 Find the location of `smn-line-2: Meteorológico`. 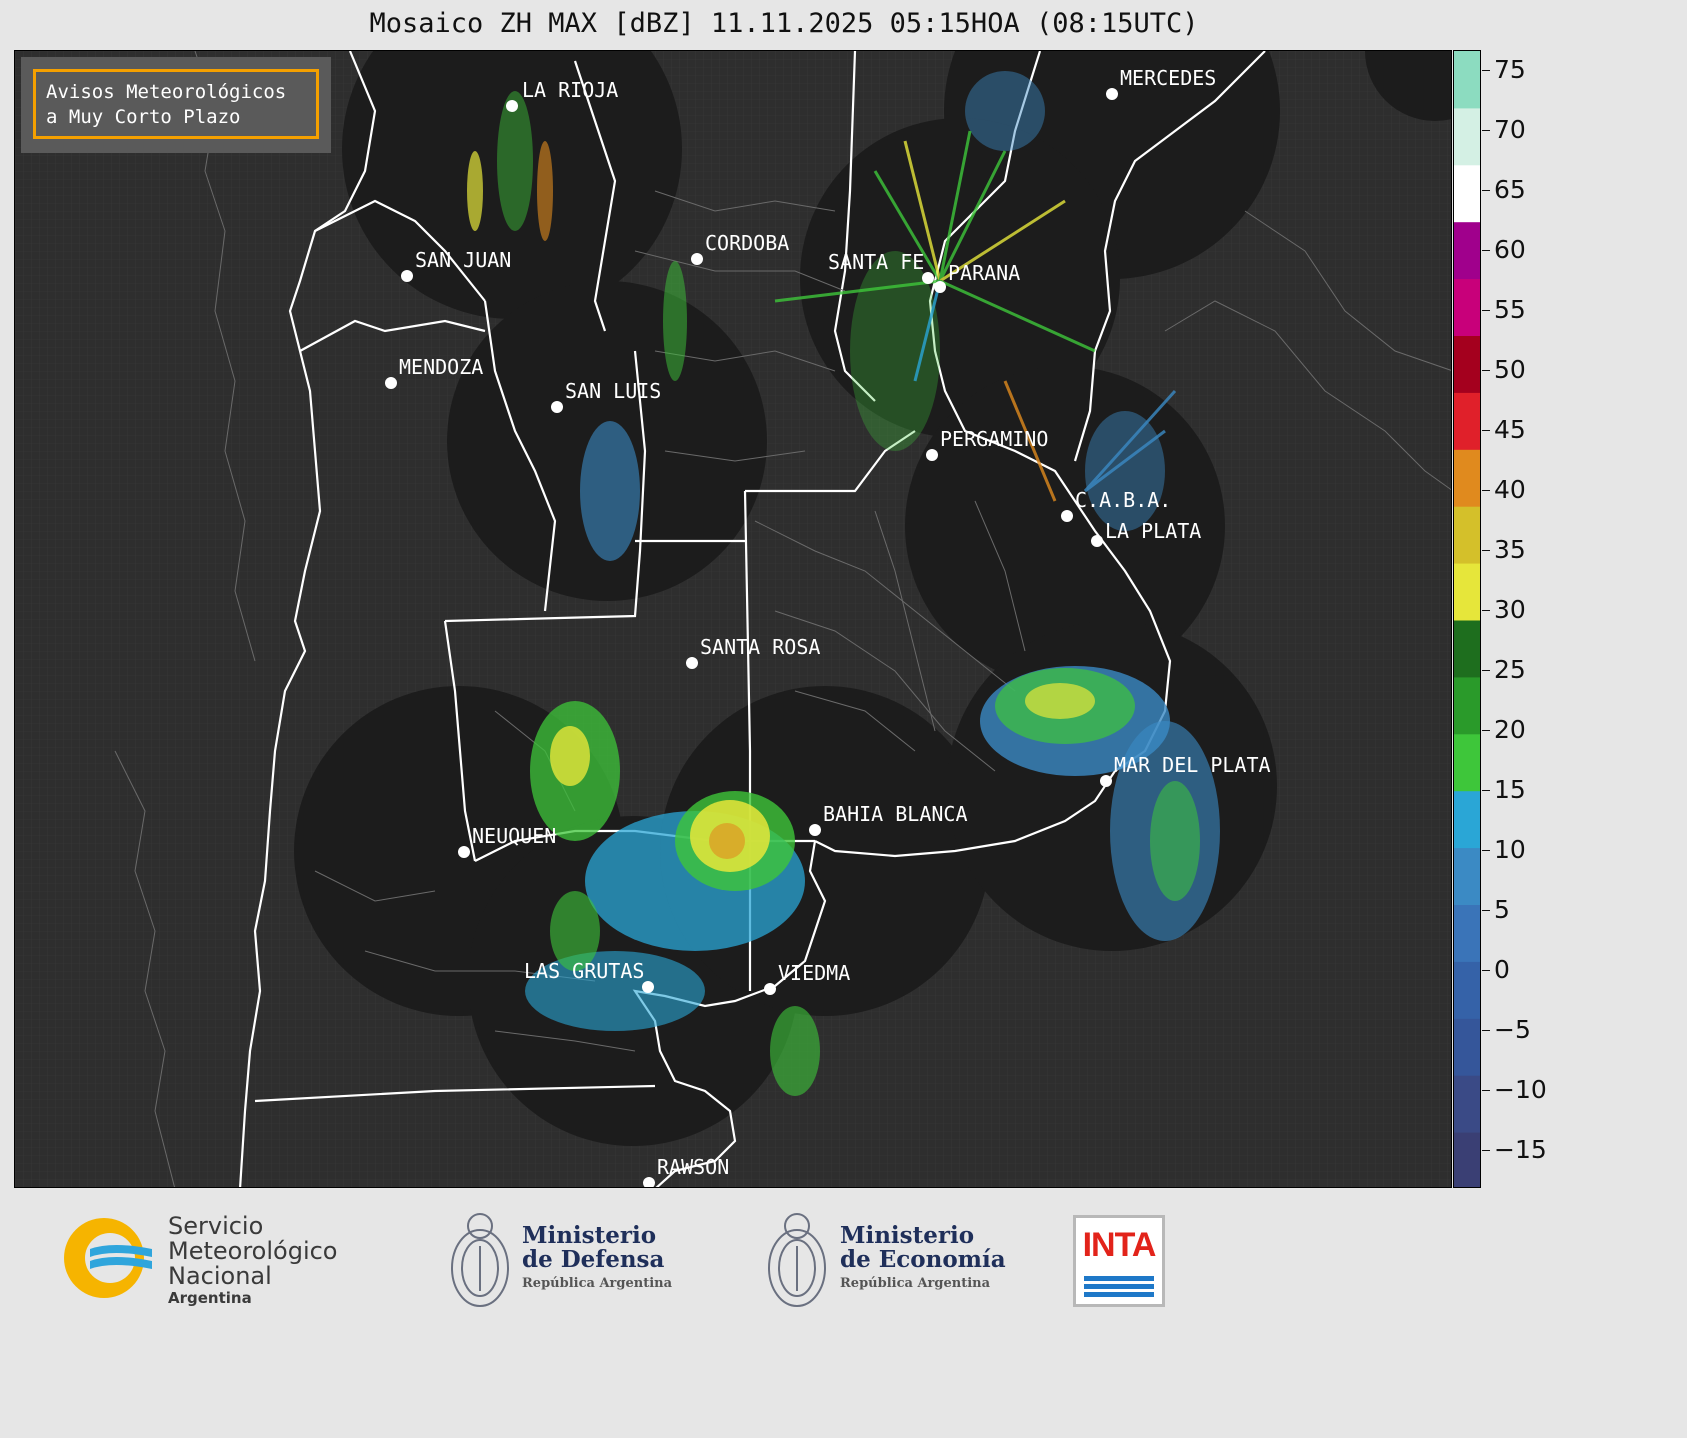

smn-line-2: Meteorológico is located at coordinates (253, 1251).